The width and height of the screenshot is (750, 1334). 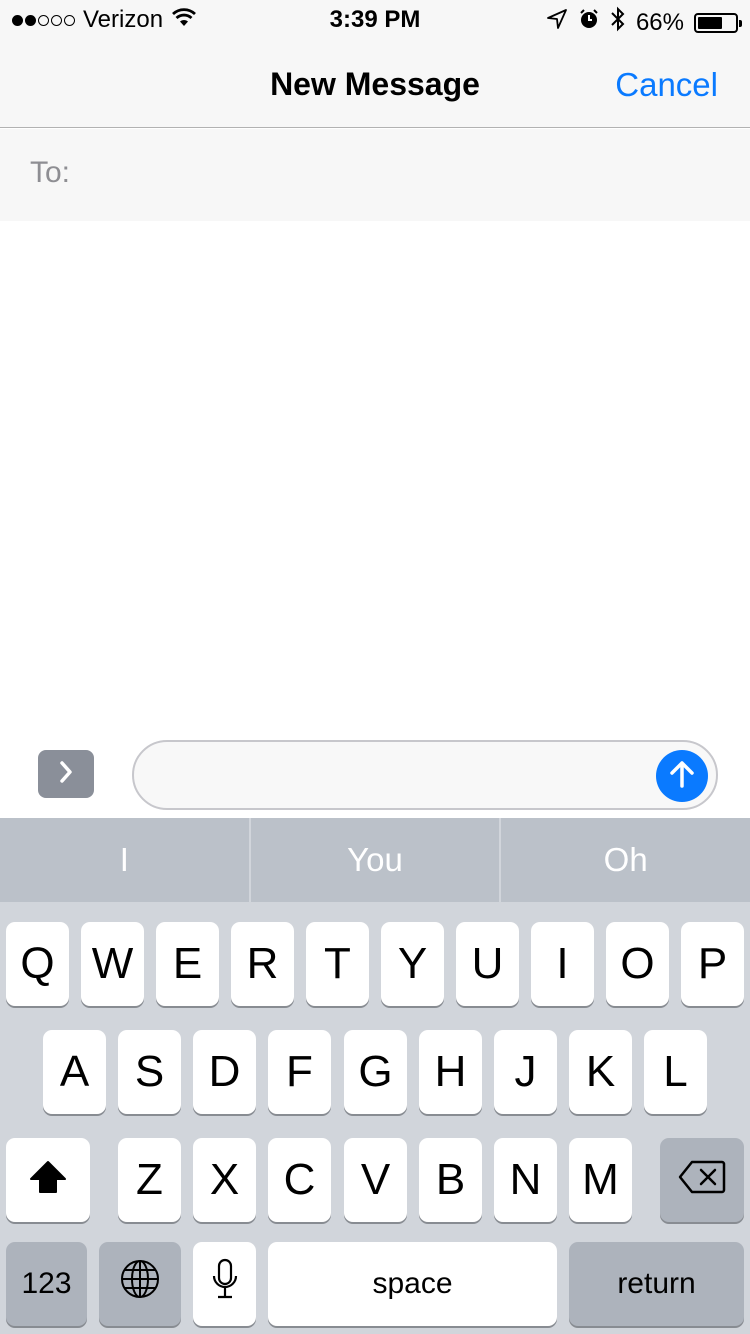 I want to click on globe-key, so click(x=140, y=1284).